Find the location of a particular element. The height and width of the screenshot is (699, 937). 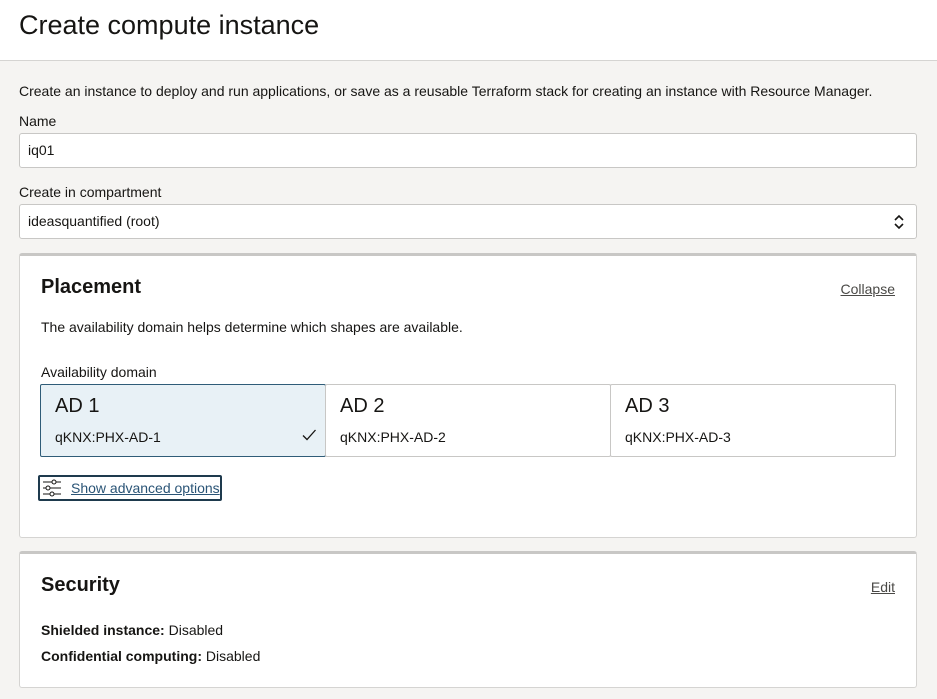

shielded-instance-key: Shielded instance: is located at coordinates (103, 630).